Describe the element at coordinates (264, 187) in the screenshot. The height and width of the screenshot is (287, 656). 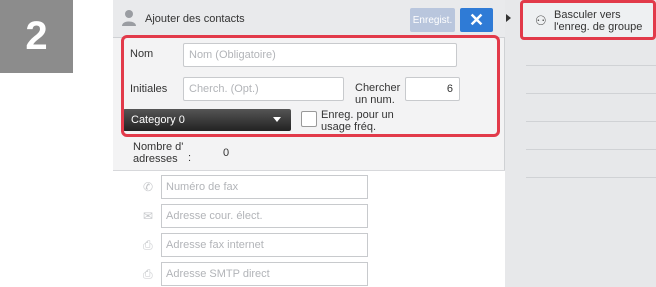
I see `fax-number-field: Numéro de fax` at that location.